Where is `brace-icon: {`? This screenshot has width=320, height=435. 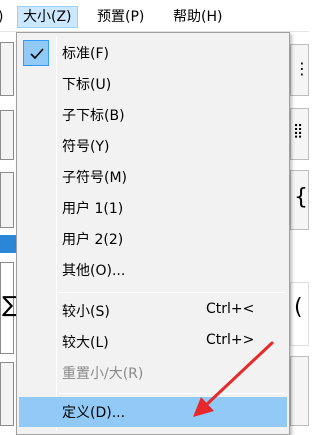 brace-icon: { is located at coordinates (301, 197).